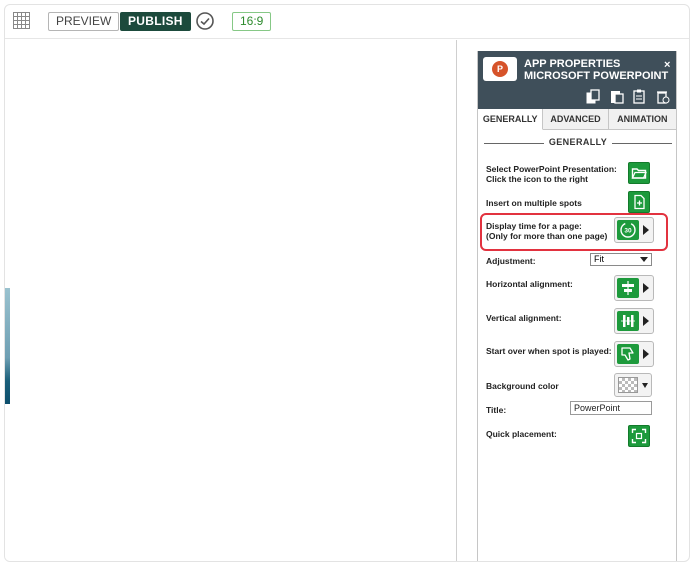  Describe the element at coordinates (611, 408) in the screenshot. I see `title-input` at that location.